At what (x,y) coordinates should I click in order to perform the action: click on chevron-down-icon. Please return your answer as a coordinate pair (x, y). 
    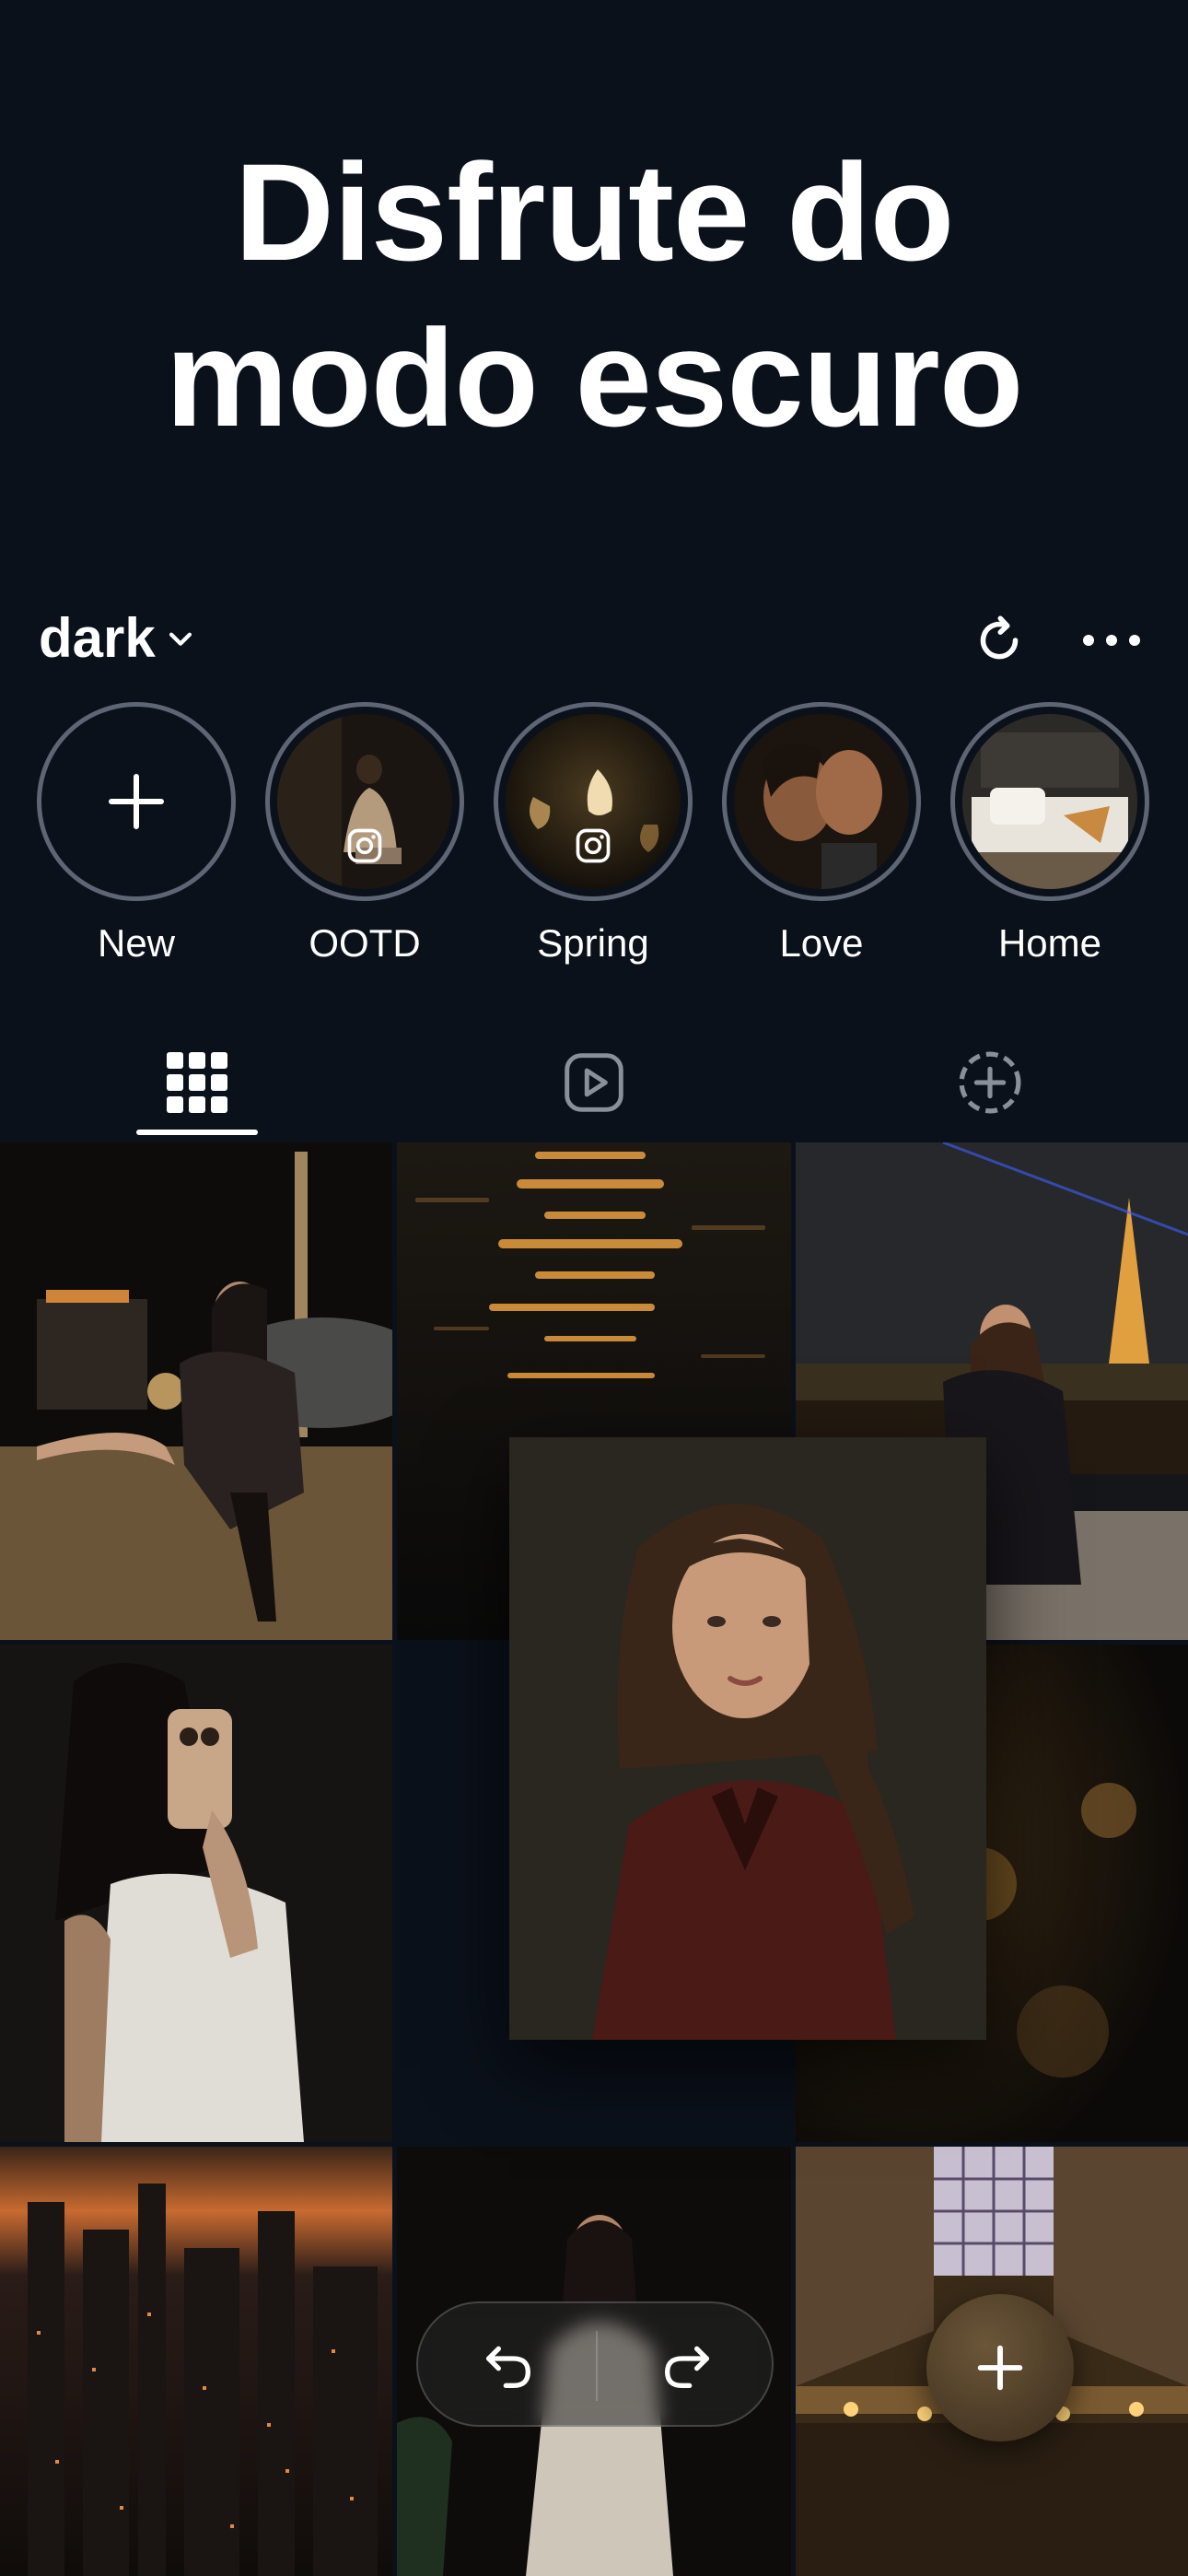
    Looking at the image, I should click on (180, 639).